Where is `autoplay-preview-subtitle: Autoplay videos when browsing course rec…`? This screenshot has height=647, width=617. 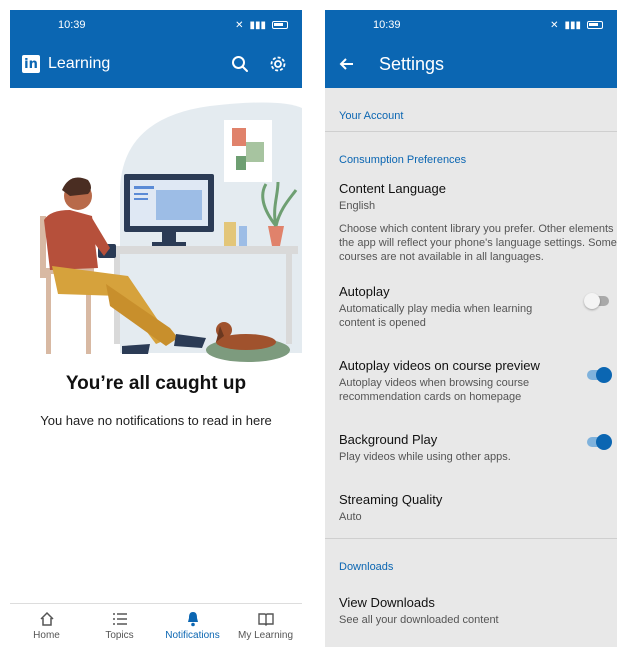
autoplay-preview-subtitle: Autoplay videos when browsing course rec… is located at coordinates (434, 390).